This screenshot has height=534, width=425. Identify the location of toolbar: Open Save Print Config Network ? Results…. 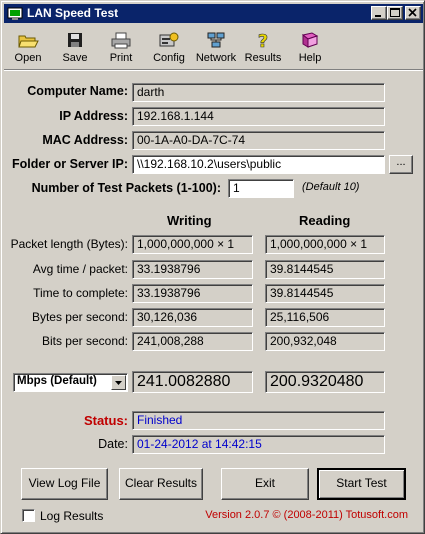
(213, 46).